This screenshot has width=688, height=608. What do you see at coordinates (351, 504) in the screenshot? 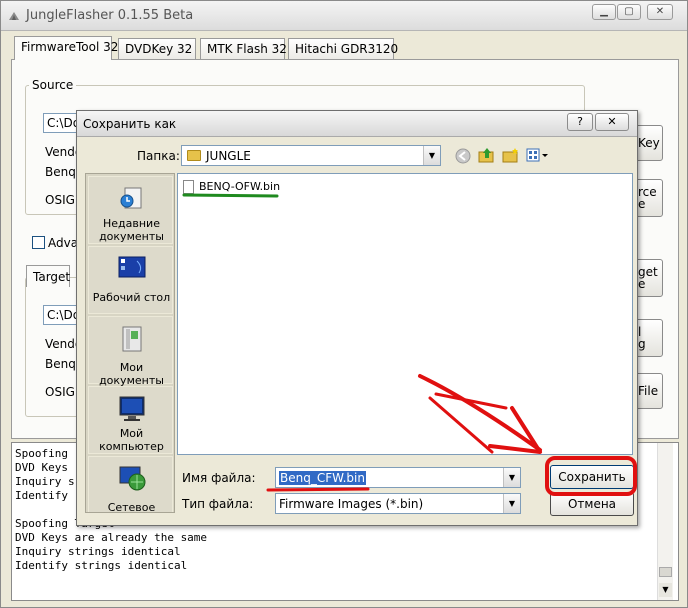
I see `filetype-value: Firmware Images (*.bin)` at bounding box center [351, 504].